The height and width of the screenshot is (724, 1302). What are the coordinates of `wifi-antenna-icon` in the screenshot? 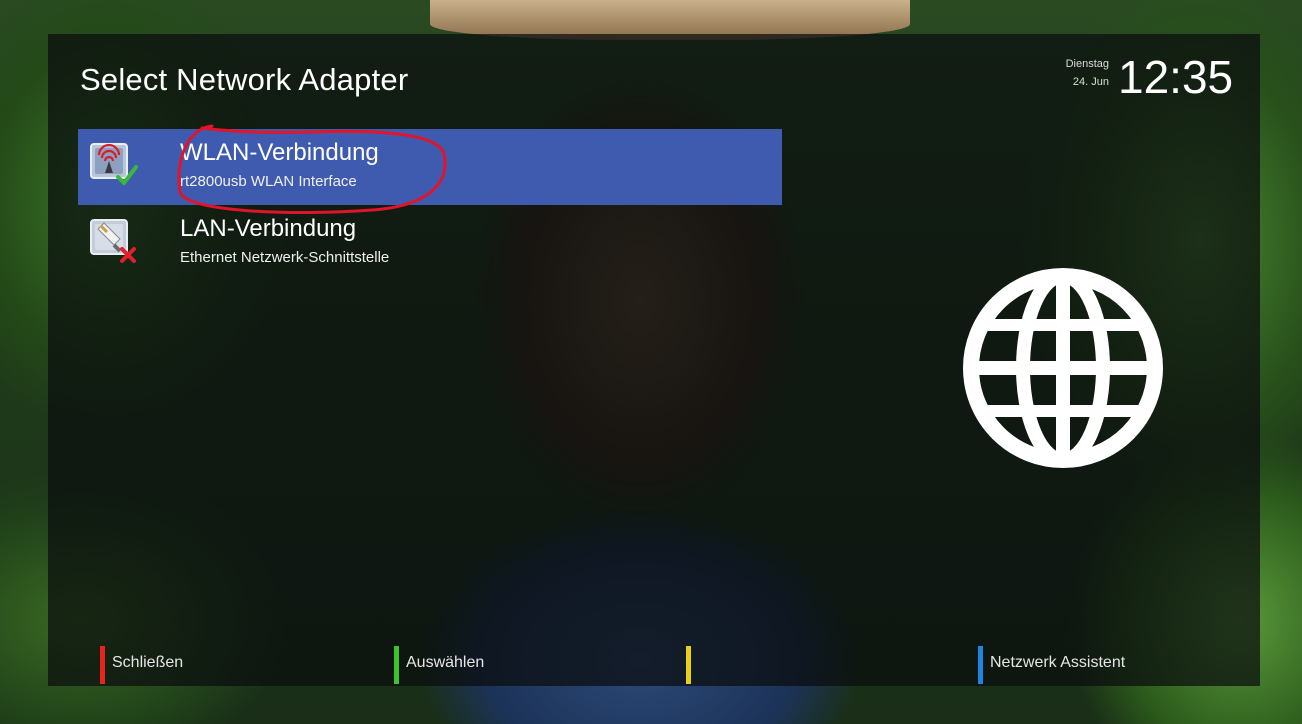 It's located at (114, 164).